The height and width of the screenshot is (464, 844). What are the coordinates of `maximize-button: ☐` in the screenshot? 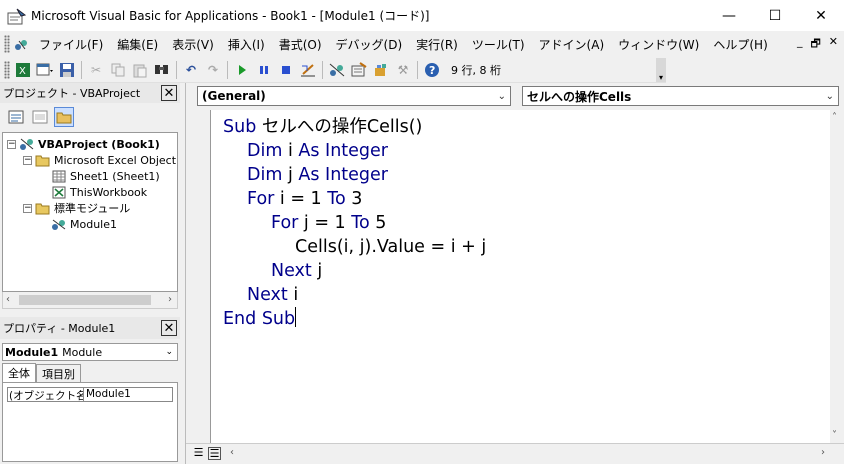 It's located at (775, 15).